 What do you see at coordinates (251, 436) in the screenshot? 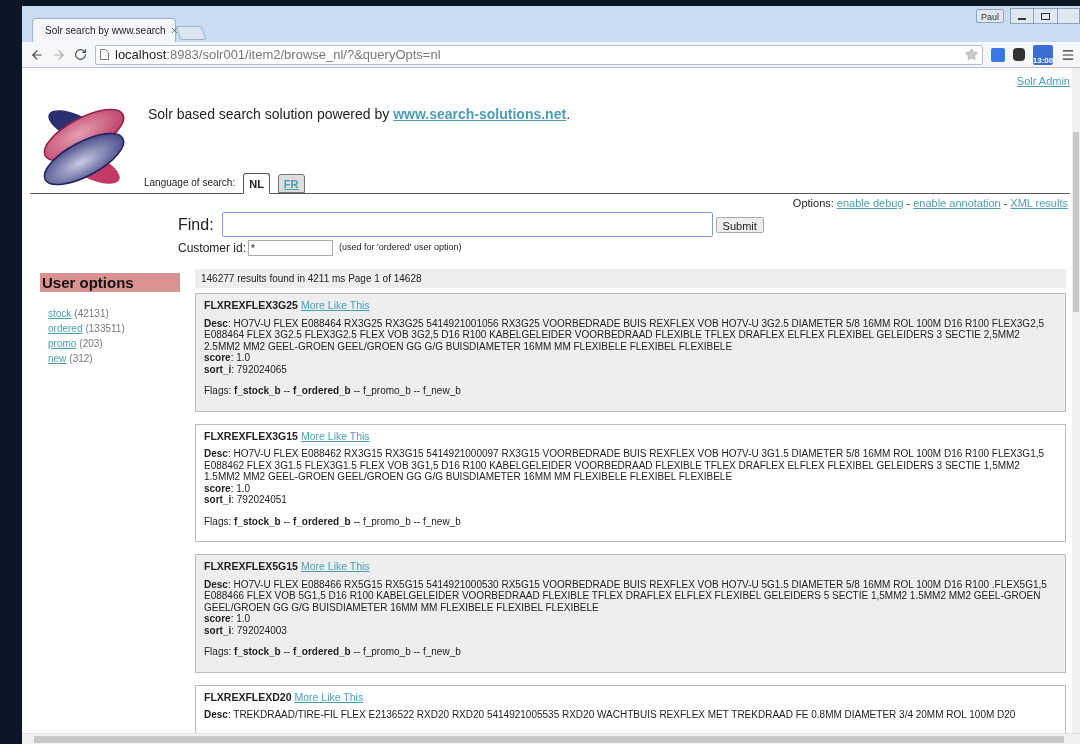
I see `result-title: FLXREXFLEX3G15` at bounding box center [251, 436].